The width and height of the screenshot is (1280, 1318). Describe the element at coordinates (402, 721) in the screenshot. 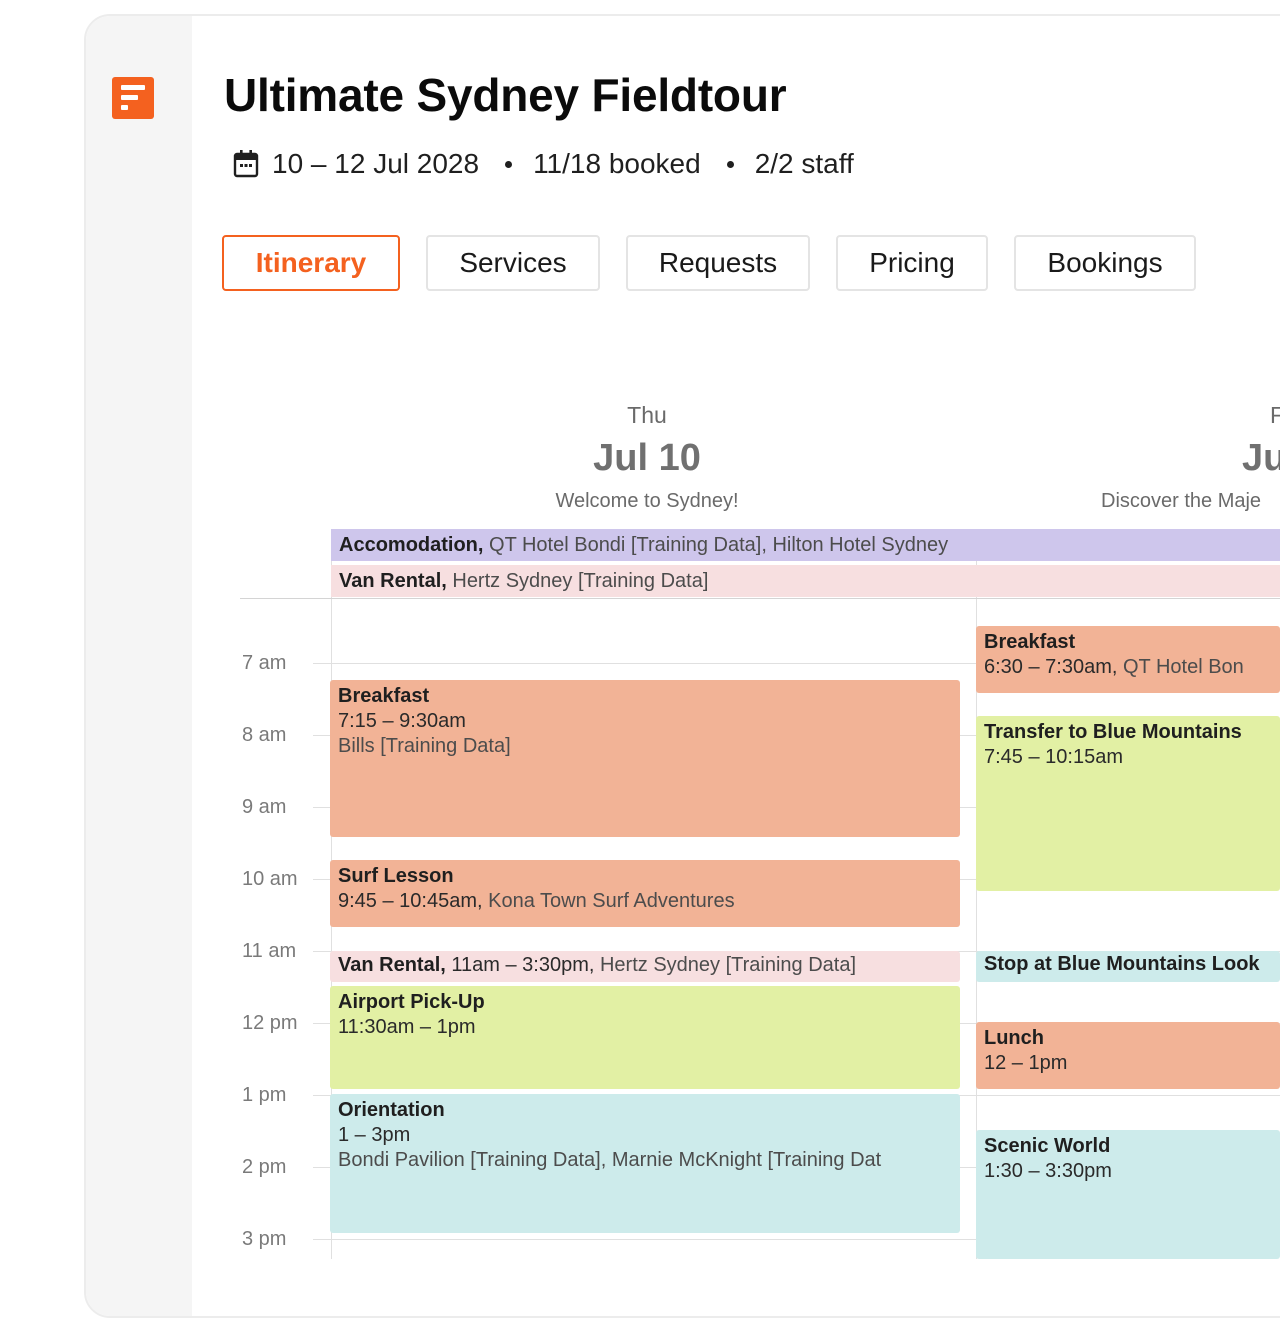

I see `event-time: 7:15 – 9:30am` at that location.